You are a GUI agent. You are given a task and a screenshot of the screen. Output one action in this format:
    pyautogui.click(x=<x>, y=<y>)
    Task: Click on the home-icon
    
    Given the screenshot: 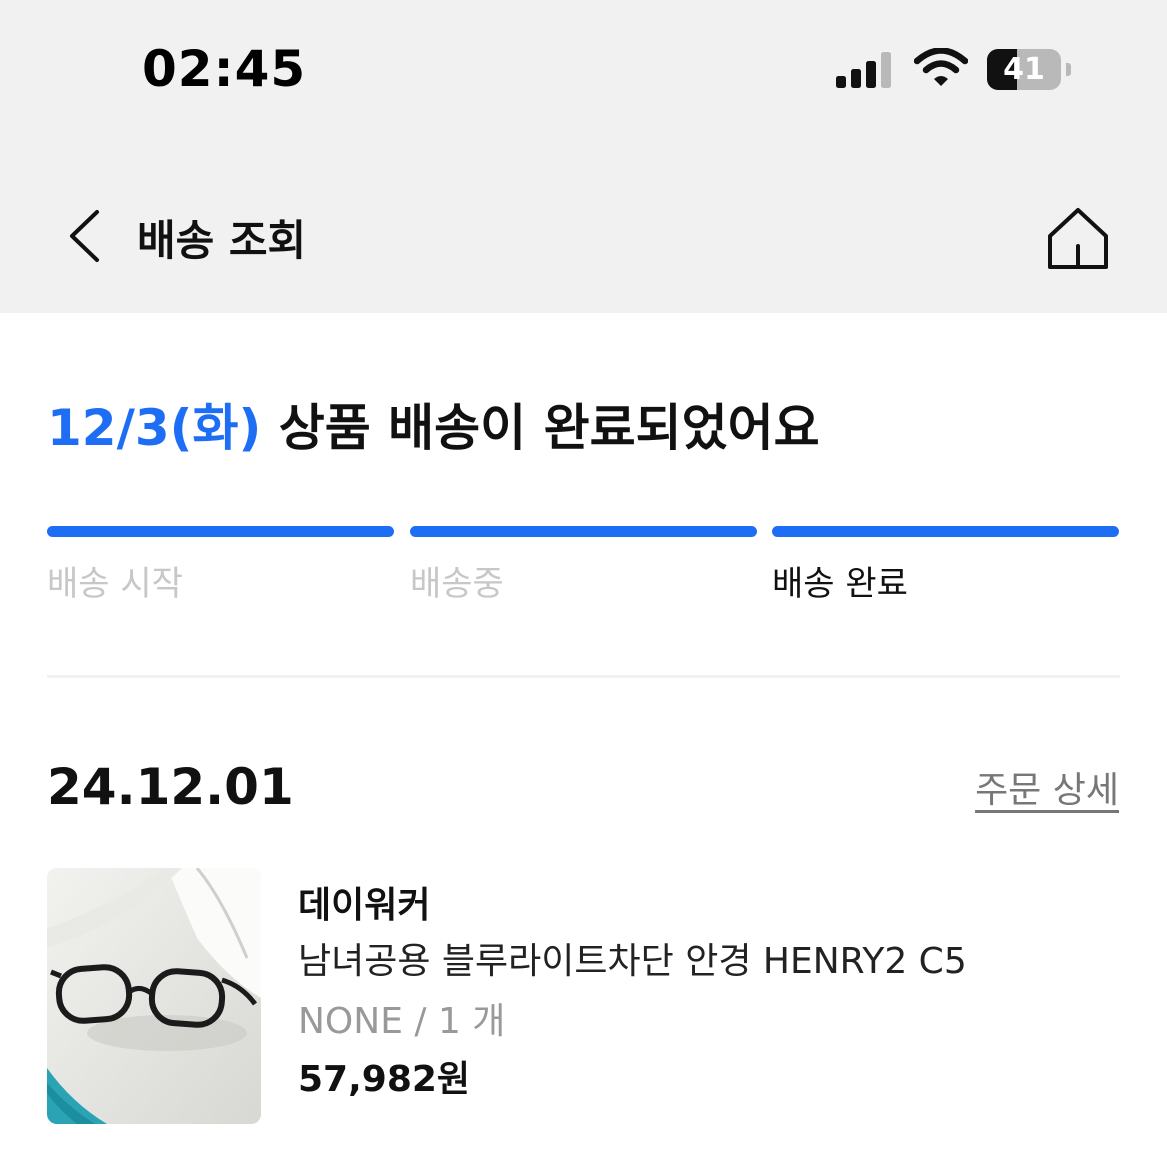 What is the action you would take?
    pyautogui.click(x=1078, y=238)
    